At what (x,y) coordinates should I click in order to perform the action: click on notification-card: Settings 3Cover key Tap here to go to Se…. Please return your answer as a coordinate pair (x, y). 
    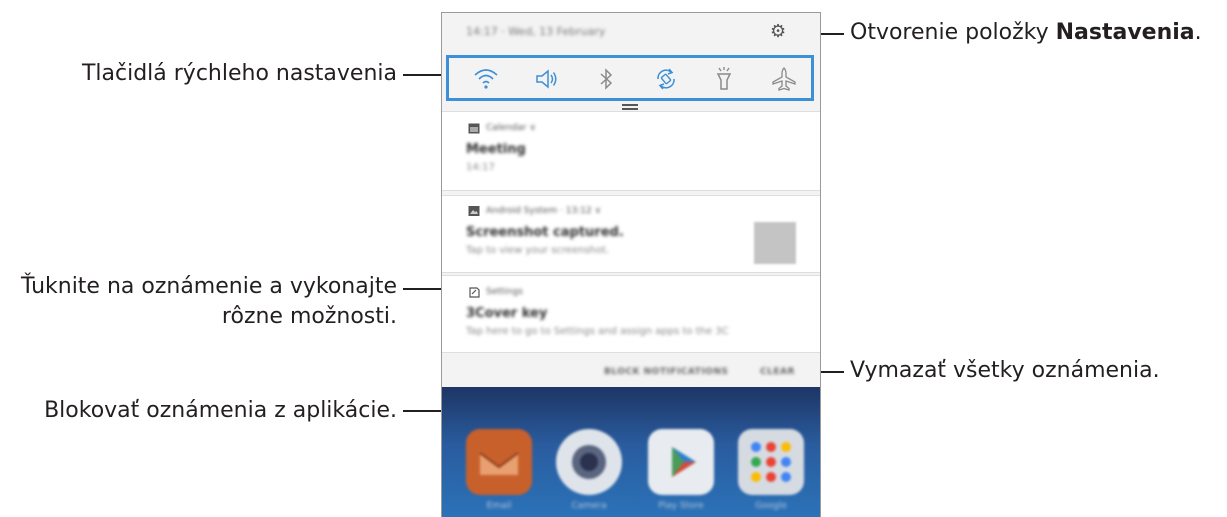
    Looking at the image, I should click on (631, 314).